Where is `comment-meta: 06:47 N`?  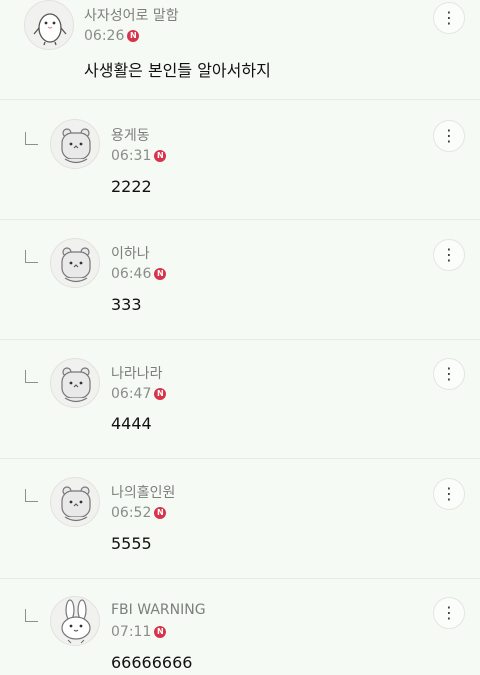
comment-meta: 06:47 N is located at coordinates (139, 394).